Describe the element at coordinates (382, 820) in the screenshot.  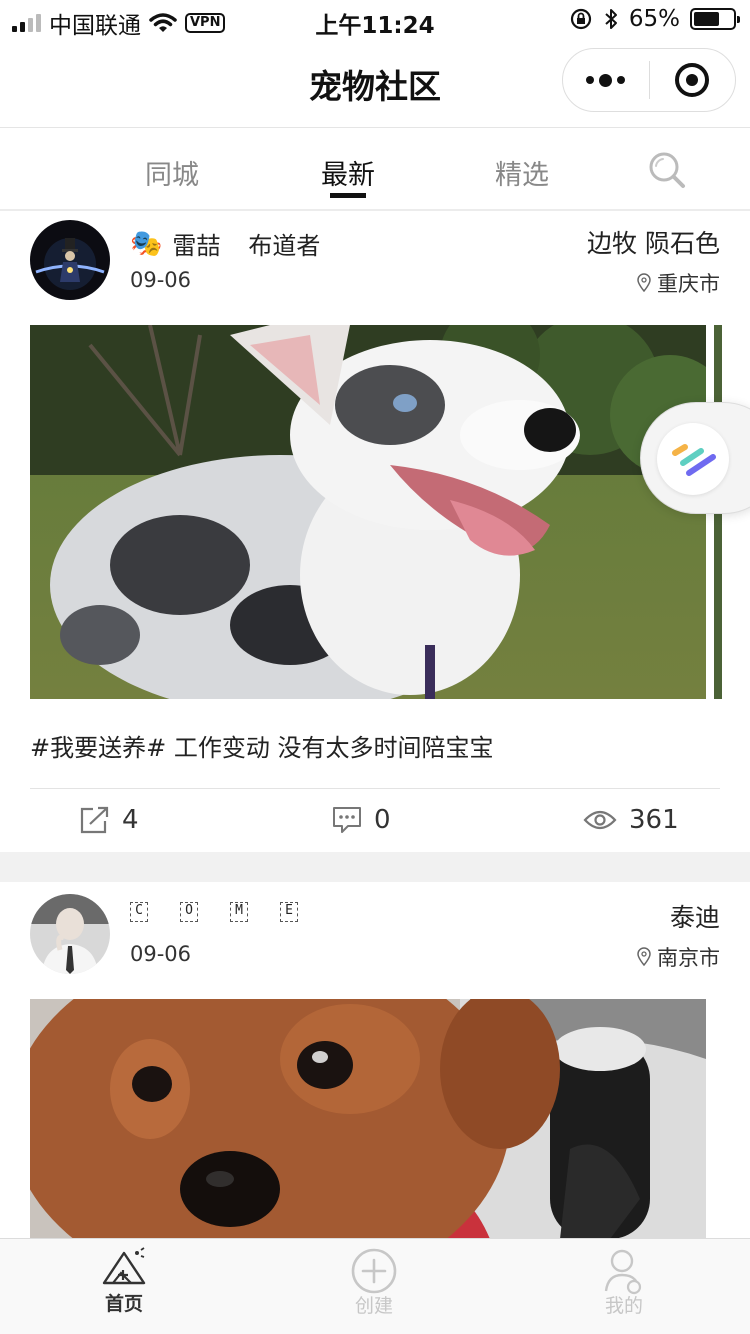
I see `comment-count: 0` at that location.